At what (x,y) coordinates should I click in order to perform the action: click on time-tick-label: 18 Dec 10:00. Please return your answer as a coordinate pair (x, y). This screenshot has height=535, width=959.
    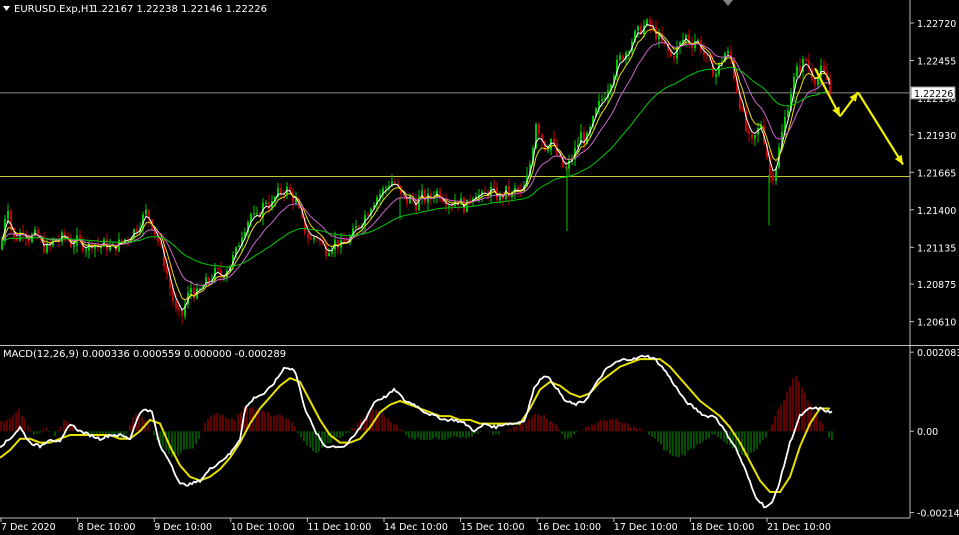
    Looking at the image, I should click on (722, 527).